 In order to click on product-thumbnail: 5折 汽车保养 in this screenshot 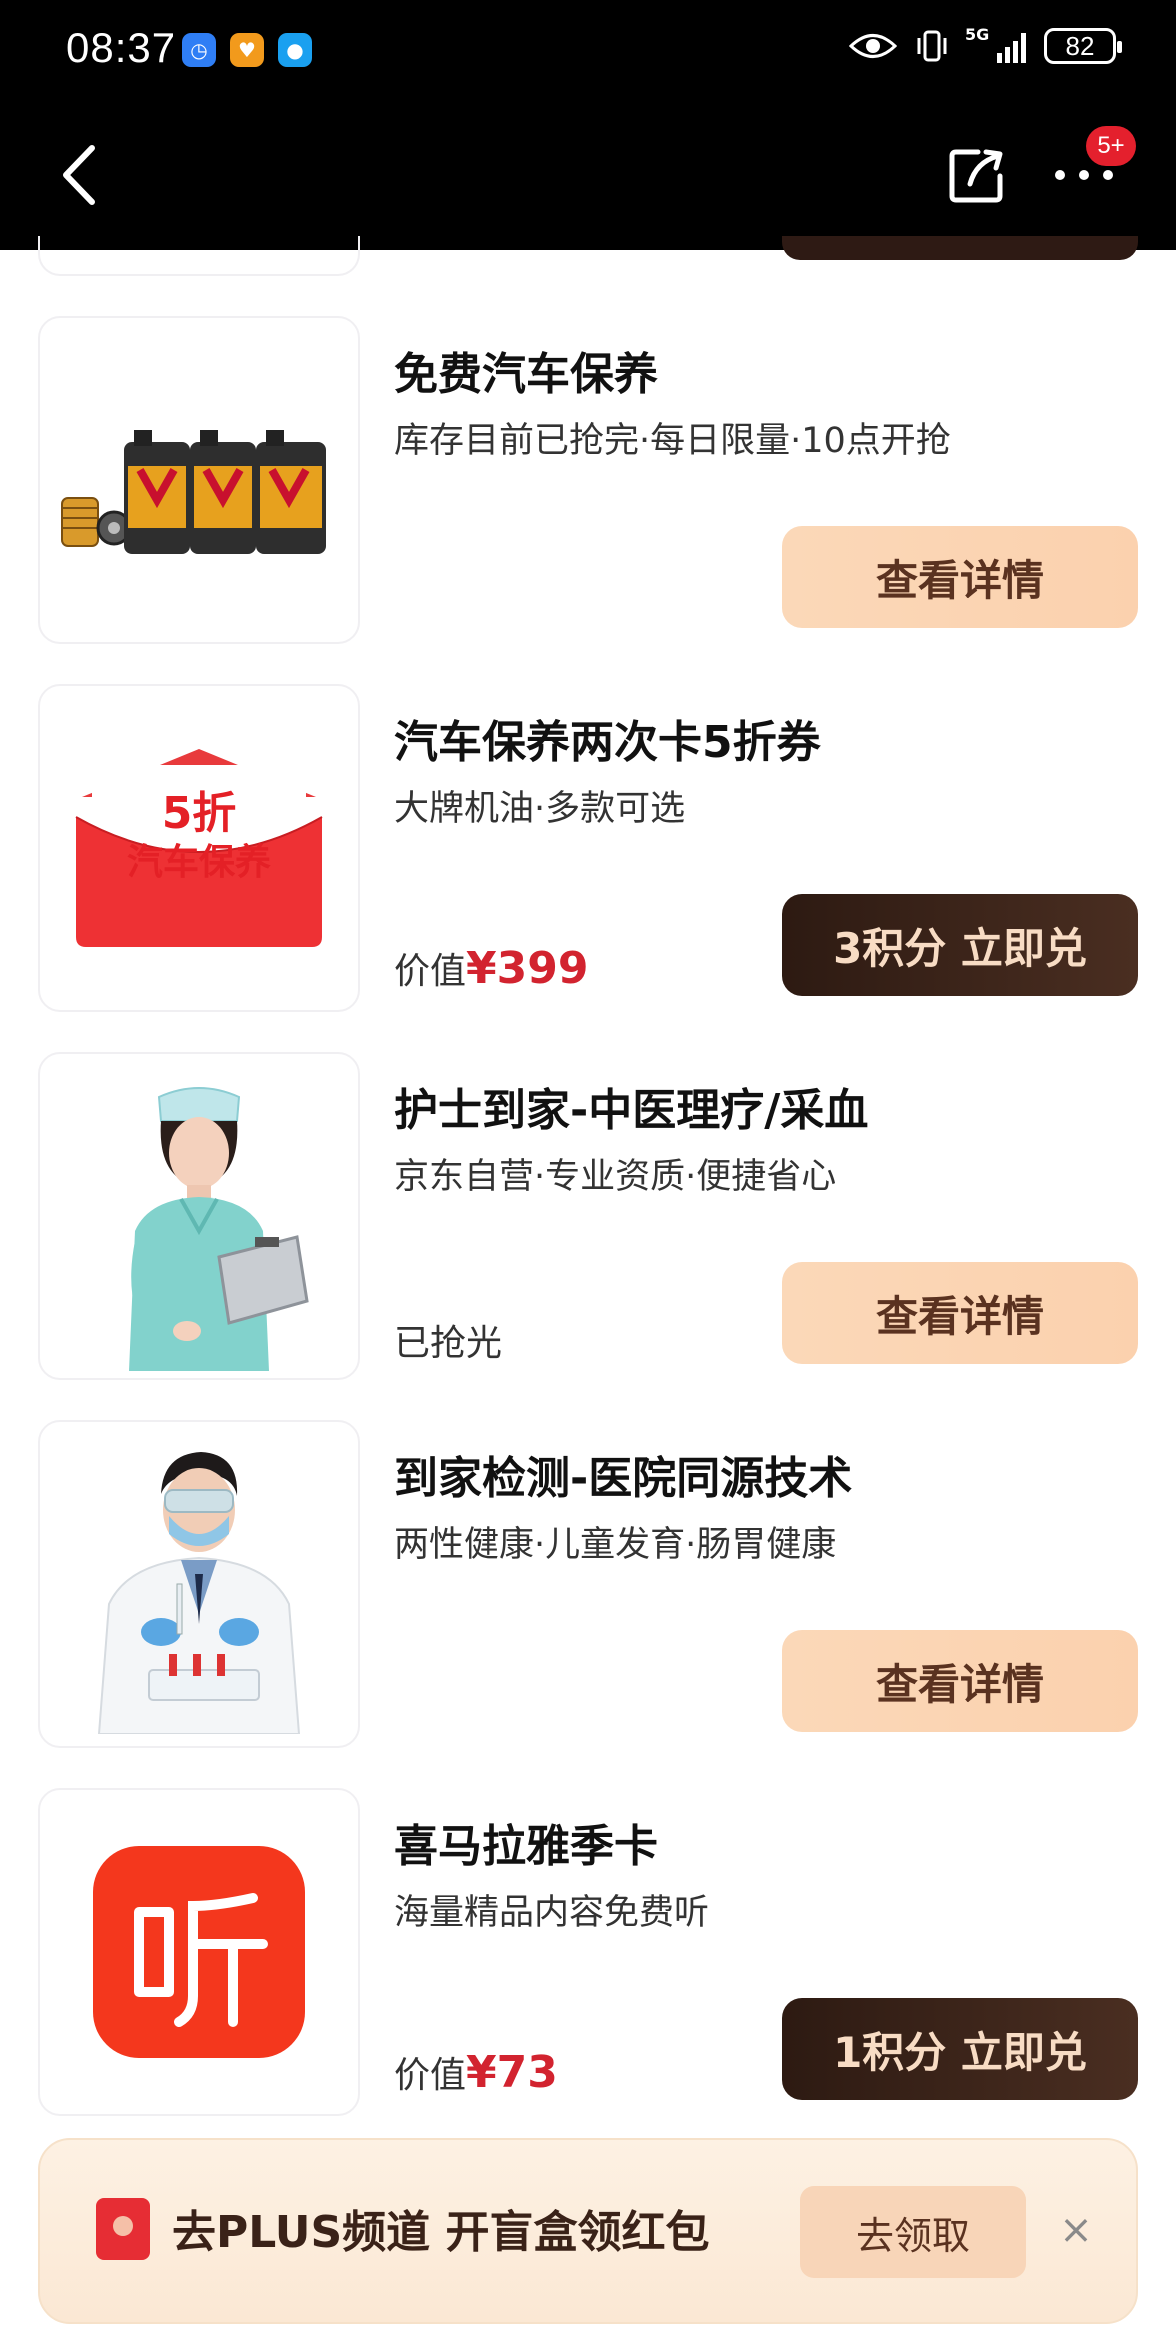, I will do `click(199, 848)`.